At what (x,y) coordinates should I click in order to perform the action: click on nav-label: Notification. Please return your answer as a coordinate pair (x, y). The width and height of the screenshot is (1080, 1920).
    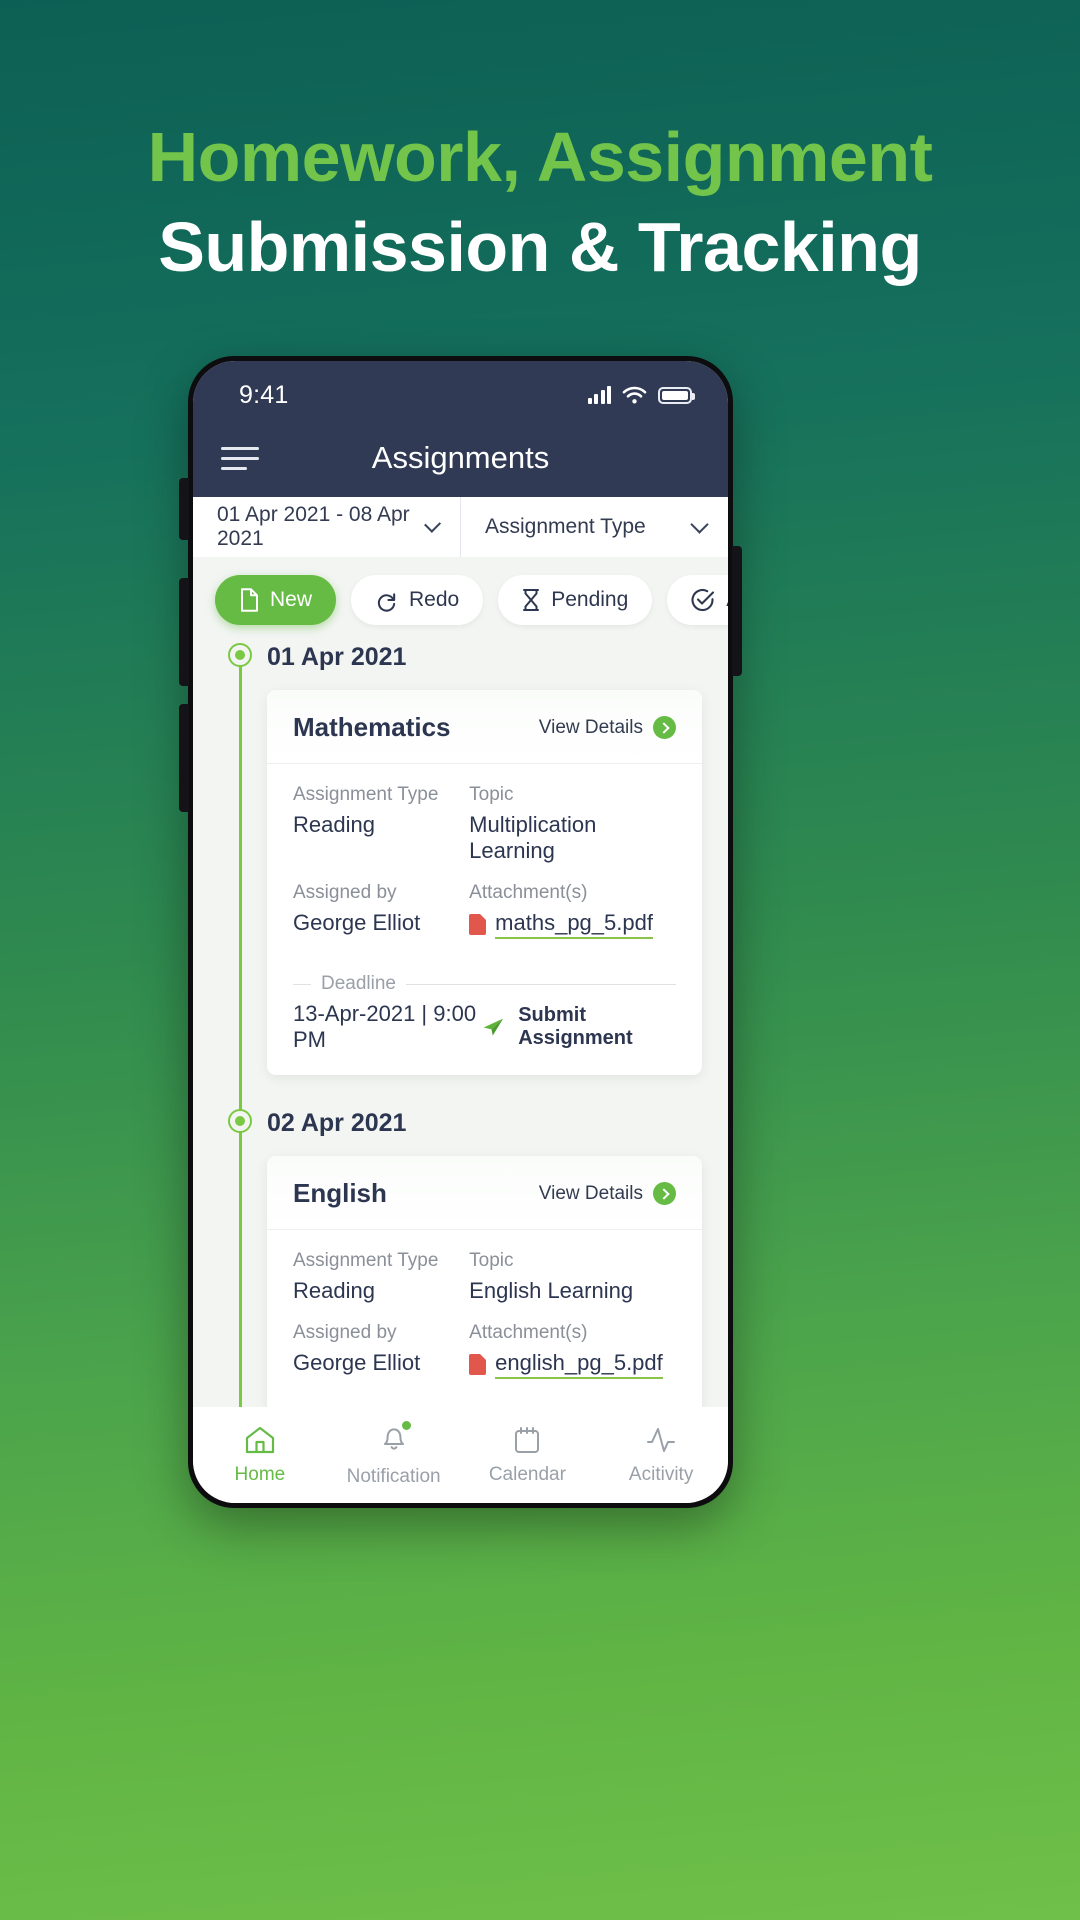
    Looking at the image, I should click on (393, 1476).